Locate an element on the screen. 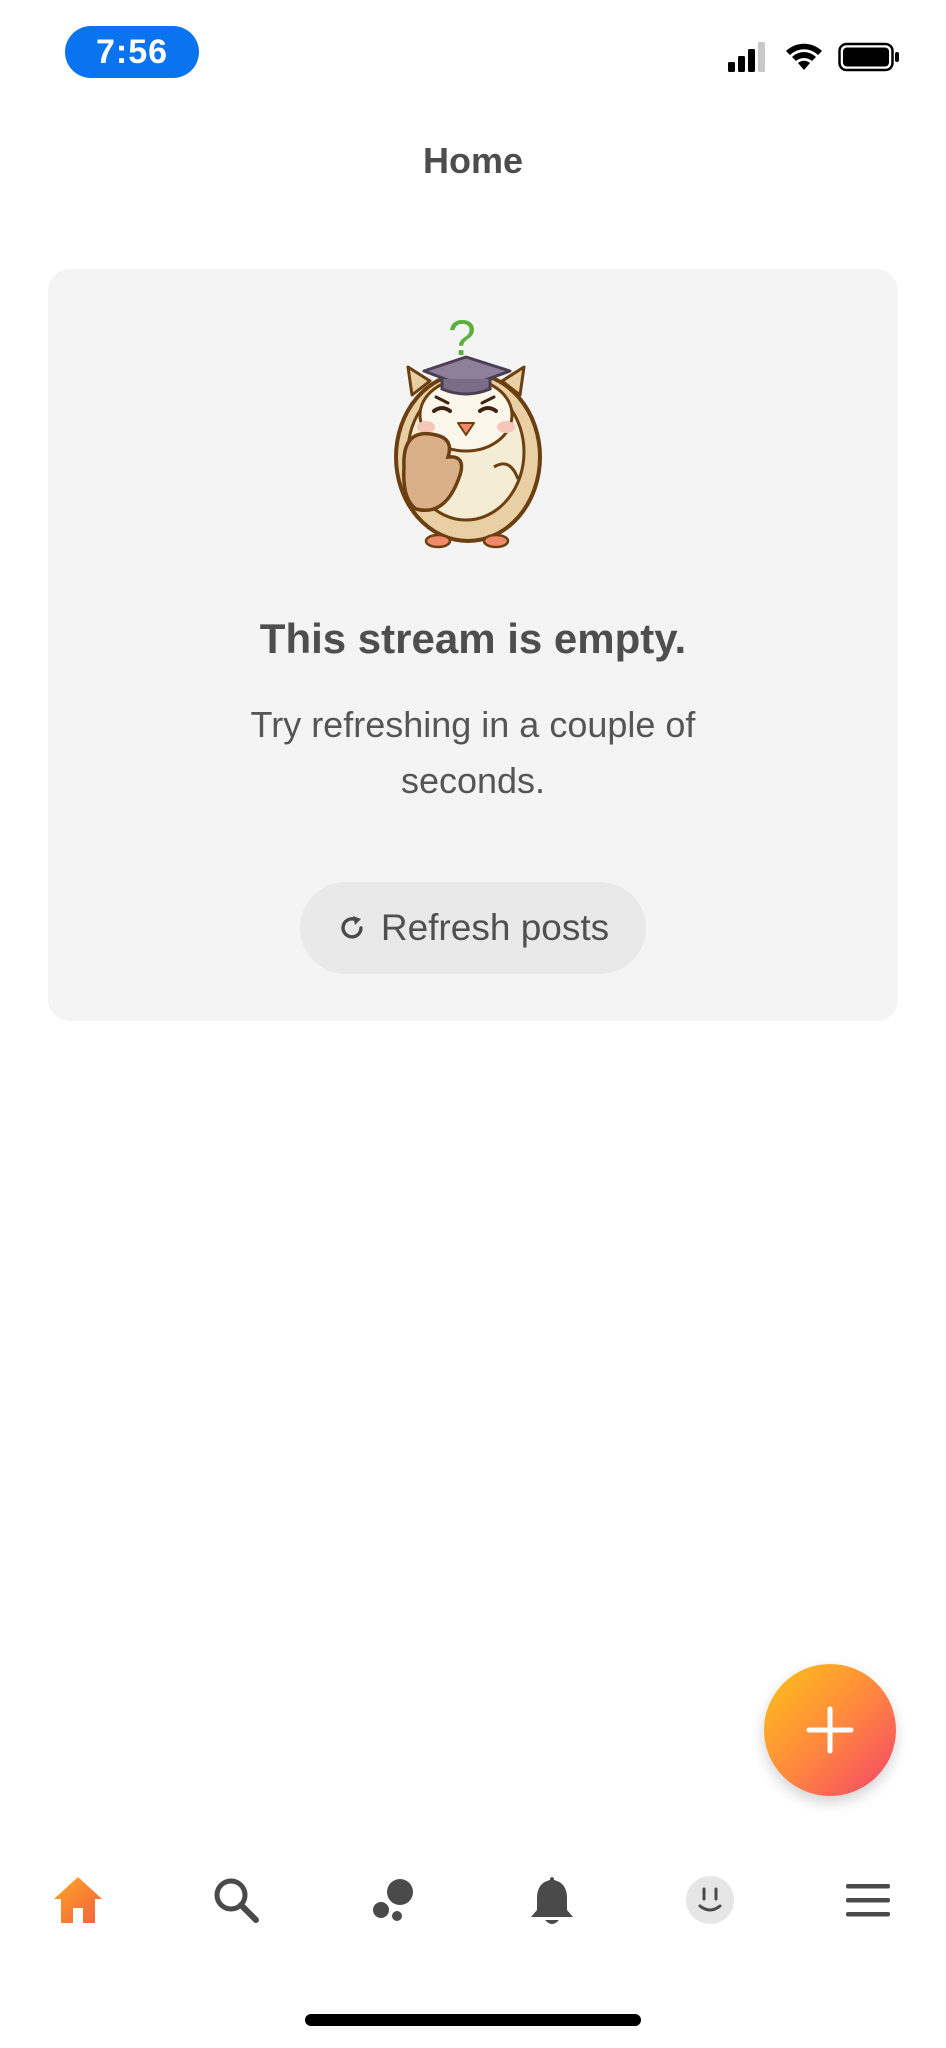 The image size is (946, 2048). nav-home is located at coordinates (78, 1900).